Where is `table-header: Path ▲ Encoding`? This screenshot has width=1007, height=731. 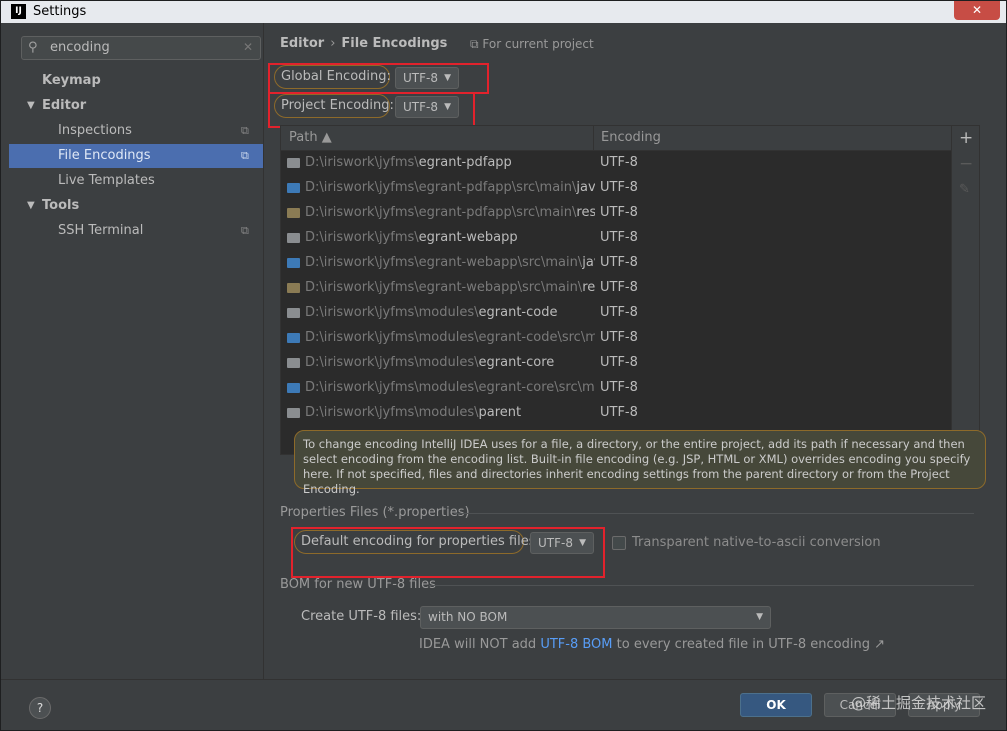 table-header: Path ▲ Encoding is located at coordinates (616, 138).